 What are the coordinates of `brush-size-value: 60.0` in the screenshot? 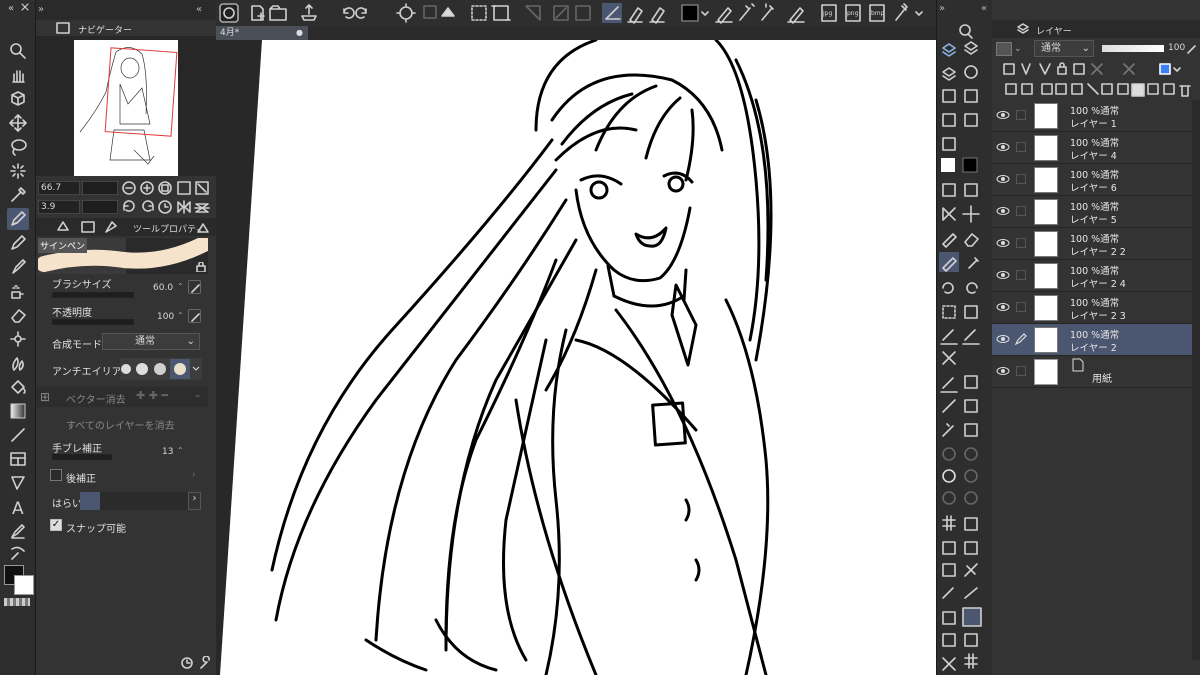 It's located at (163, 288).